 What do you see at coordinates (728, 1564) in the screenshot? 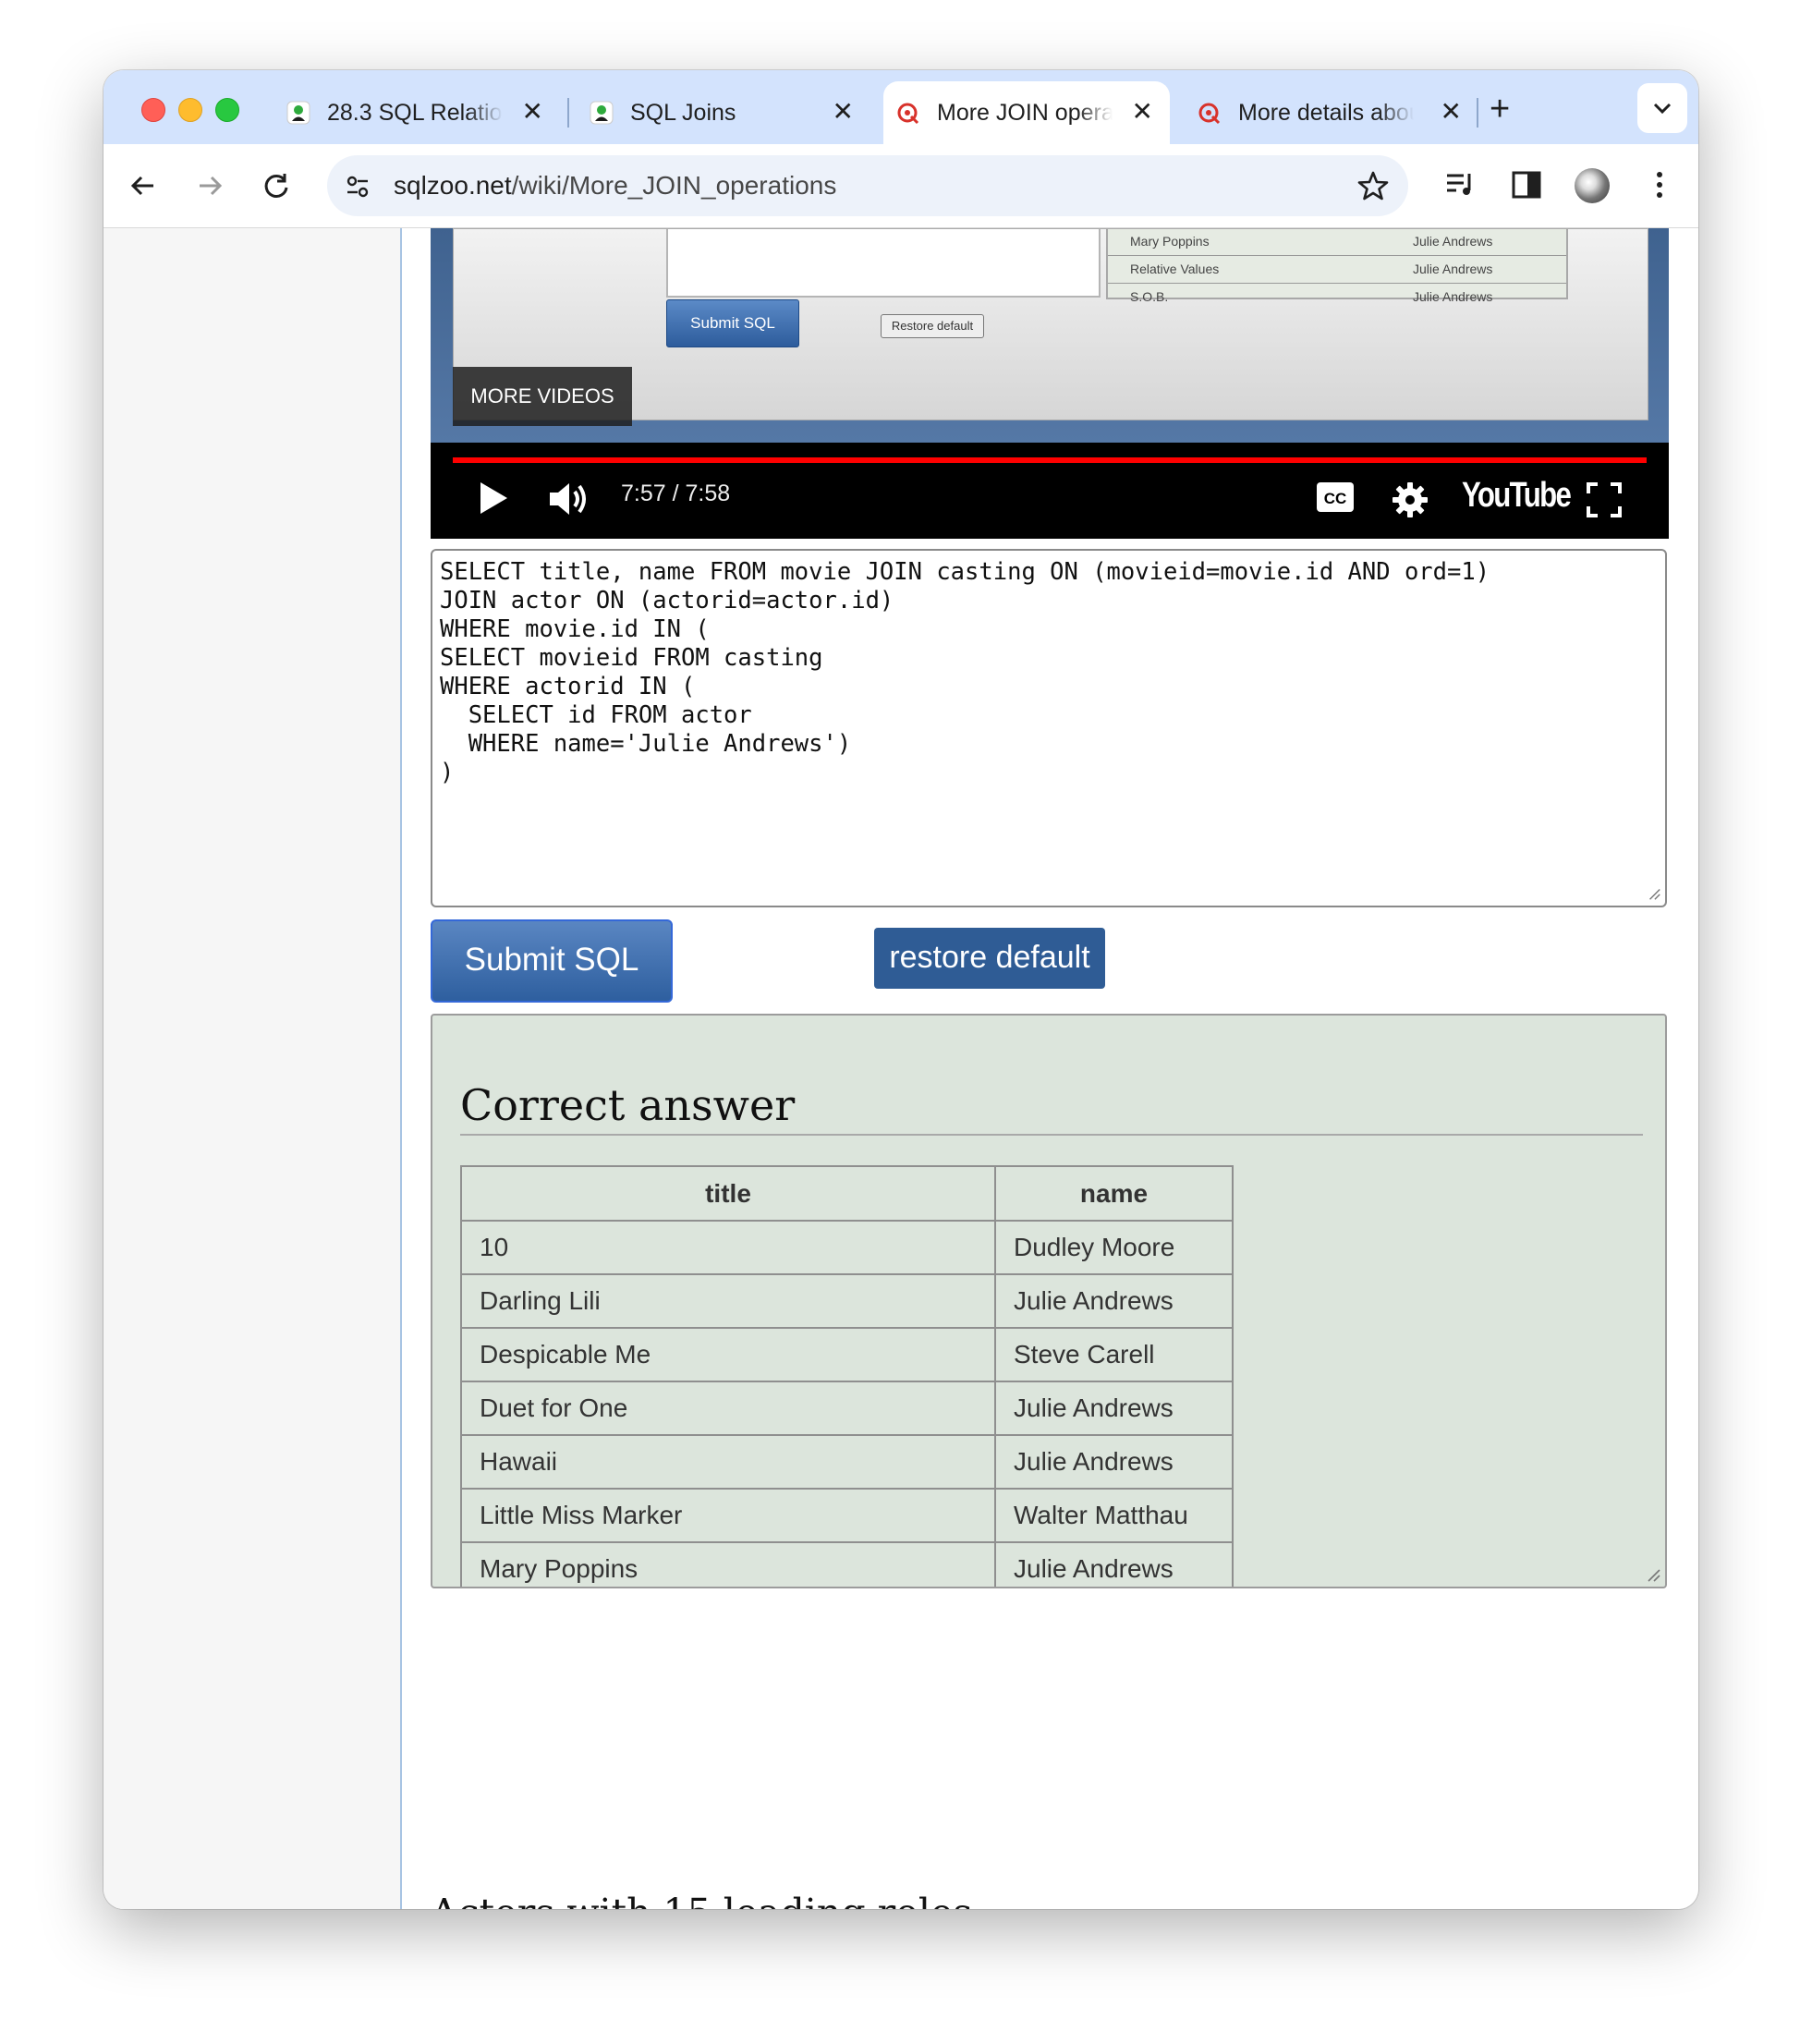
I see `cell-title: Mary Poppins` at bounding box center [728, 1564].